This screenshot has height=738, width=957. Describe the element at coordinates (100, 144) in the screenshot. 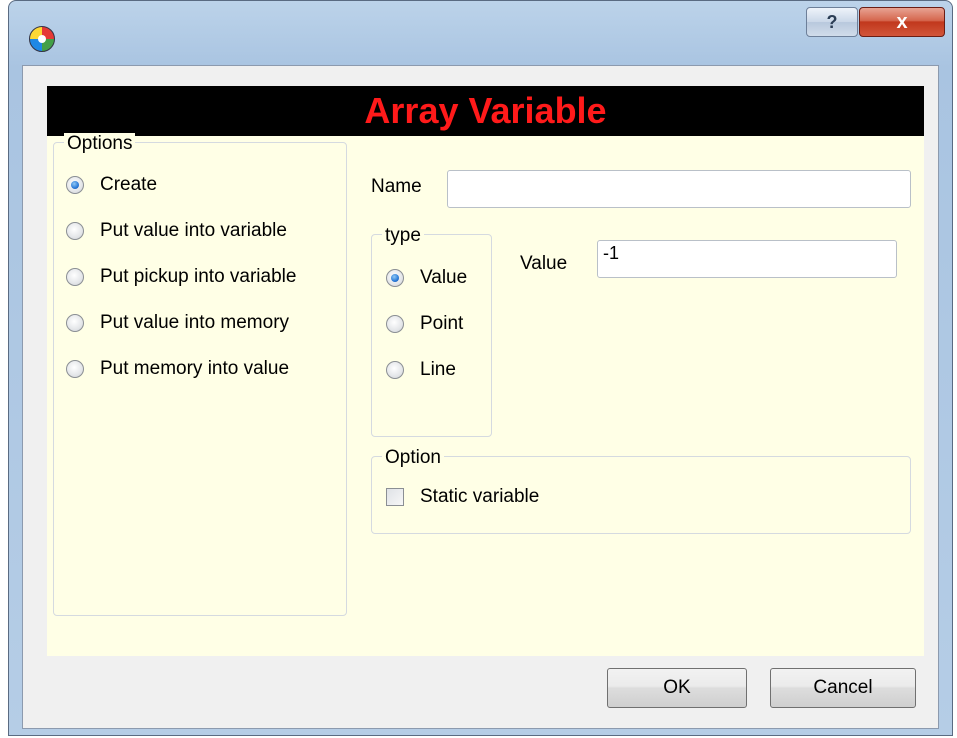

I see `options-legend: Options` at that location.